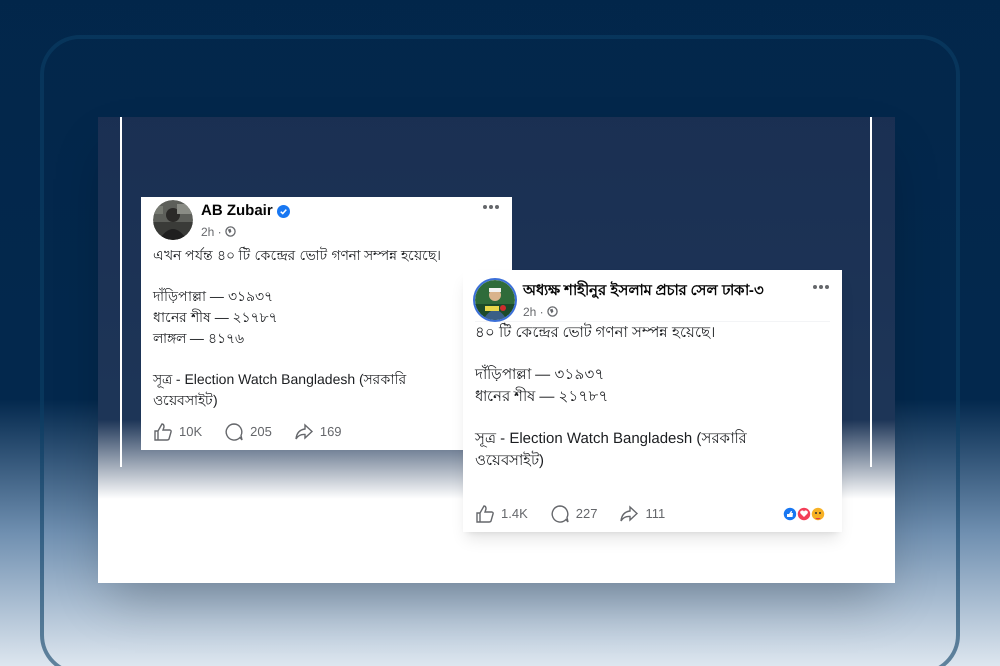  Describe the element at coordinates (198, 338) in the screenshot. I see `post-text: লাঙ্গল — ৪১৭৬` at that location.